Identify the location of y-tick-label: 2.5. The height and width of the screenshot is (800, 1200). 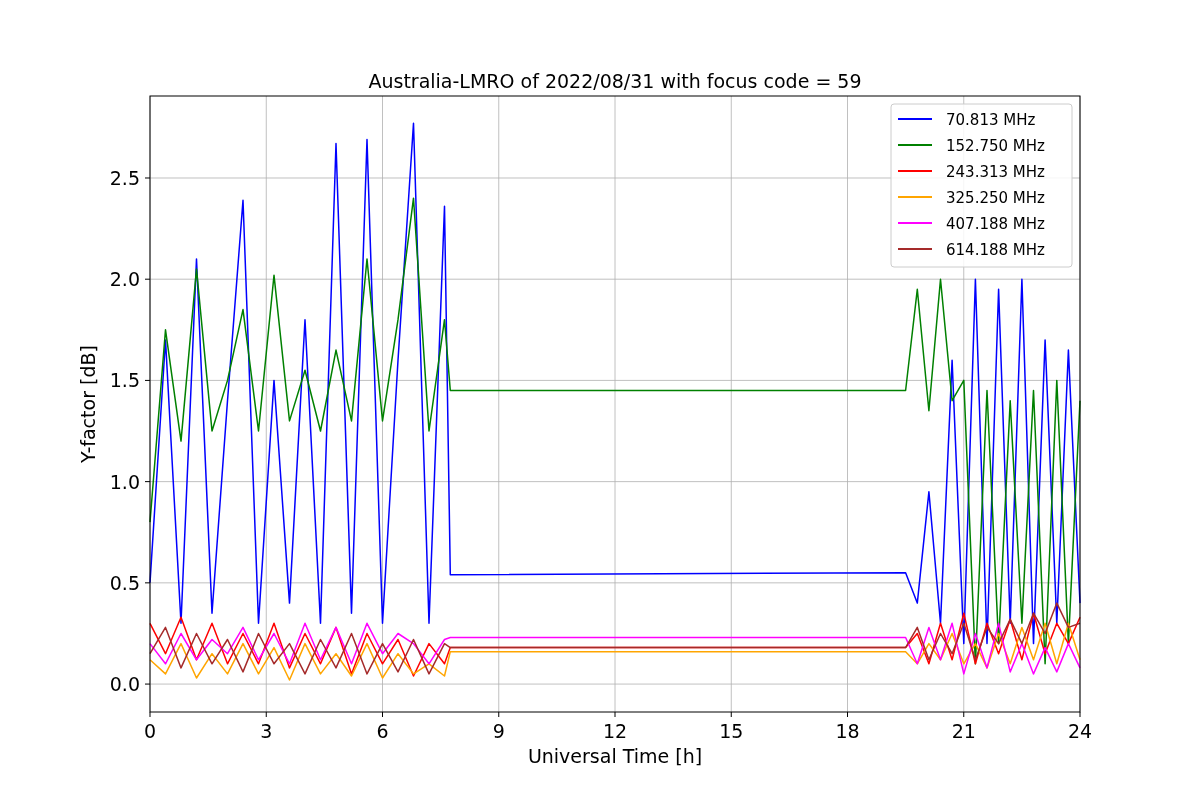
(124, 178).